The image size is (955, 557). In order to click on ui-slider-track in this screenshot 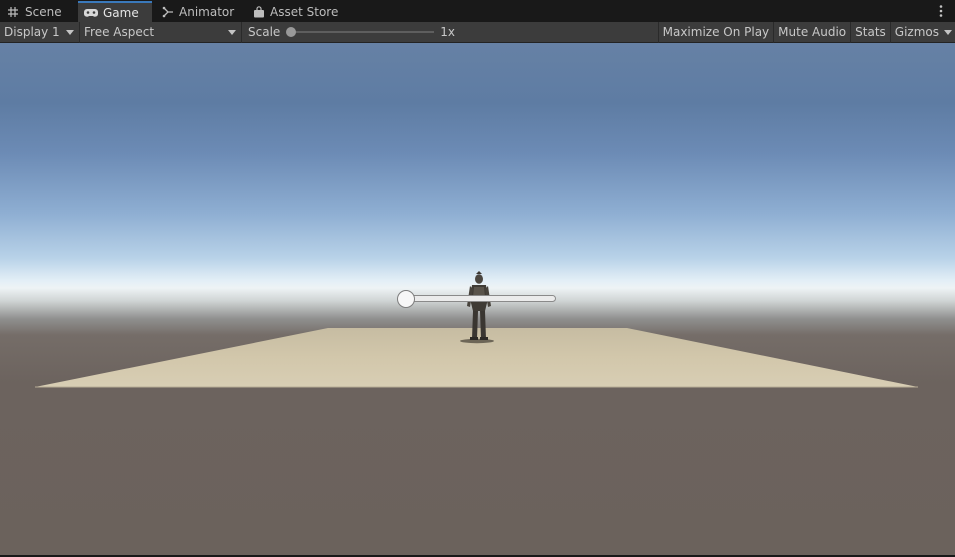, I will do `click(480, 298)`.